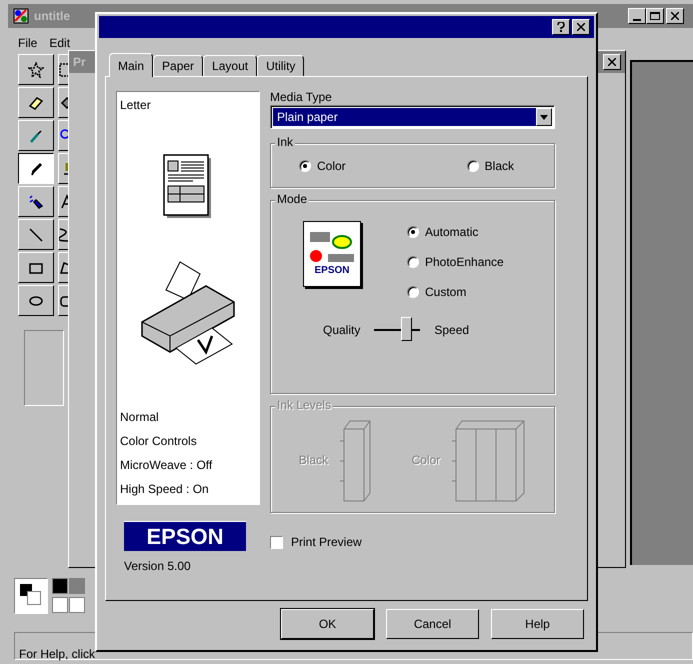 The width and height of the screenshot is (693, 664). What do you see at coordinates (426, 460) in the screenshot?
I see `ink-label: Color` at bounding box center [426, 460].